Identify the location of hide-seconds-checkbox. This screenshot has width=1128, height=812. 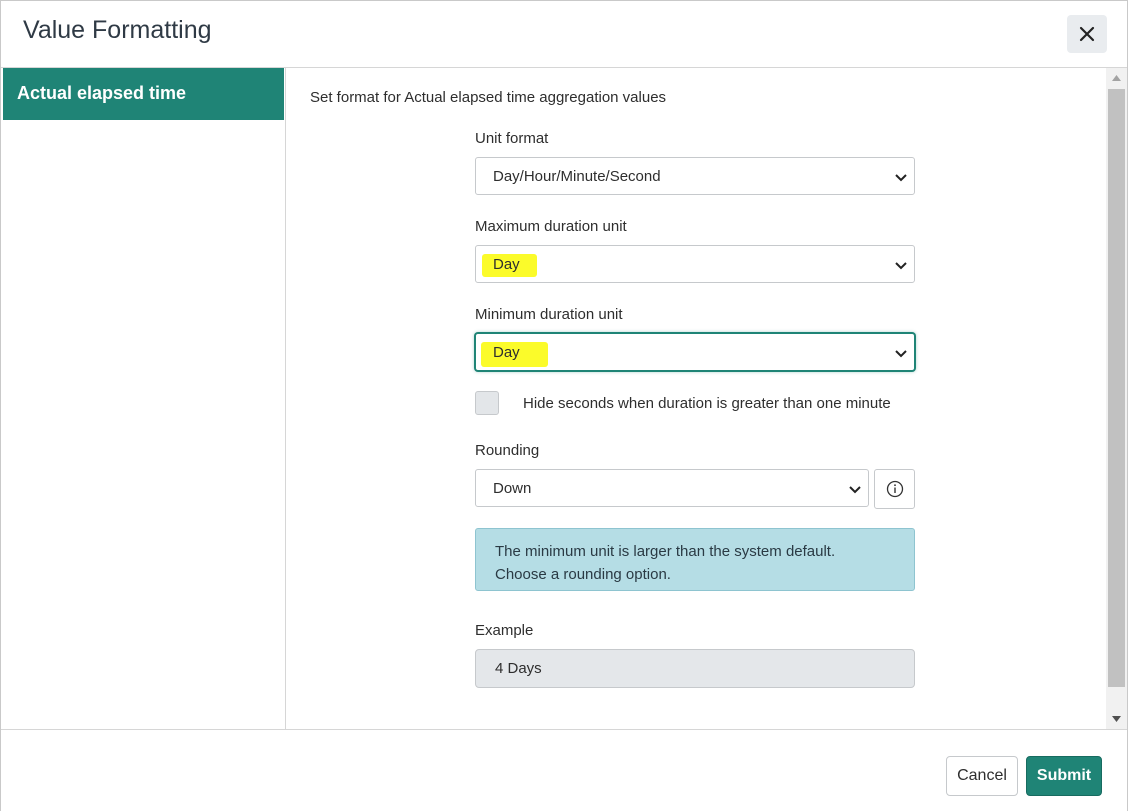
(487, 403).